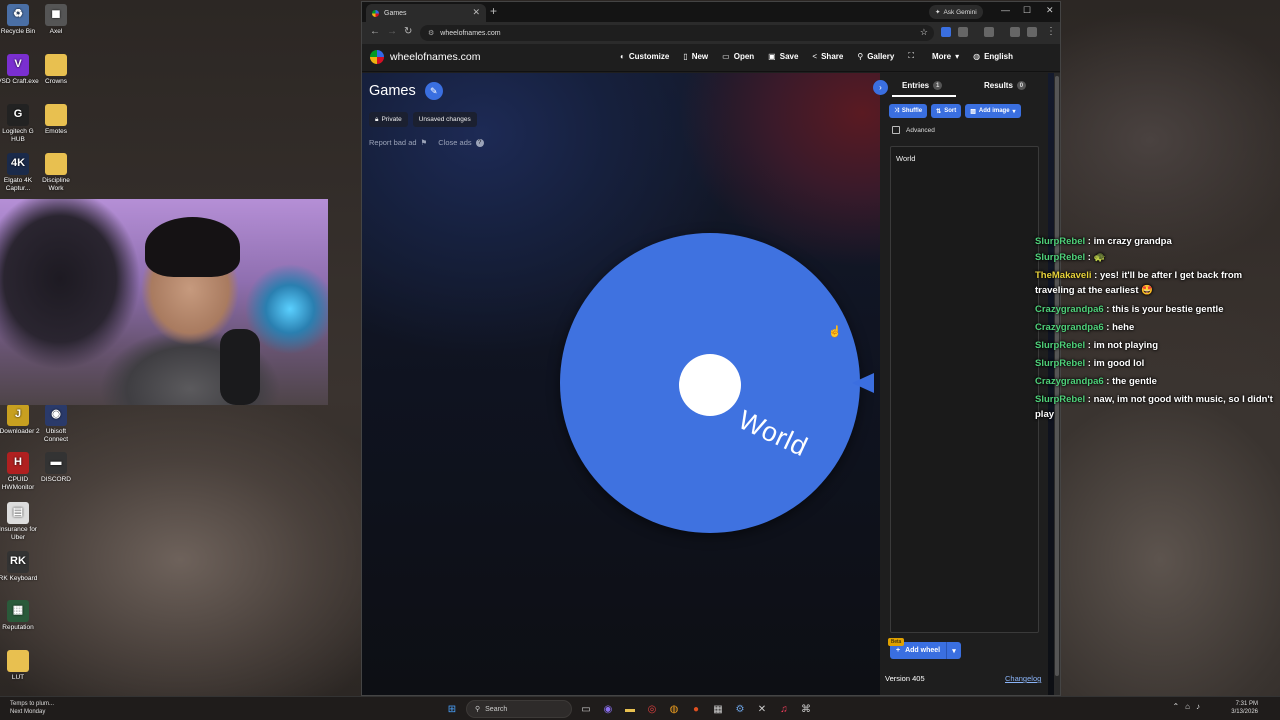 The image size is (1280, 720). What do you see at coordinates (1051, 31) in the screenshot?
I see `browser-menu-icon: ⋮` at bounding box center [1051, 31].